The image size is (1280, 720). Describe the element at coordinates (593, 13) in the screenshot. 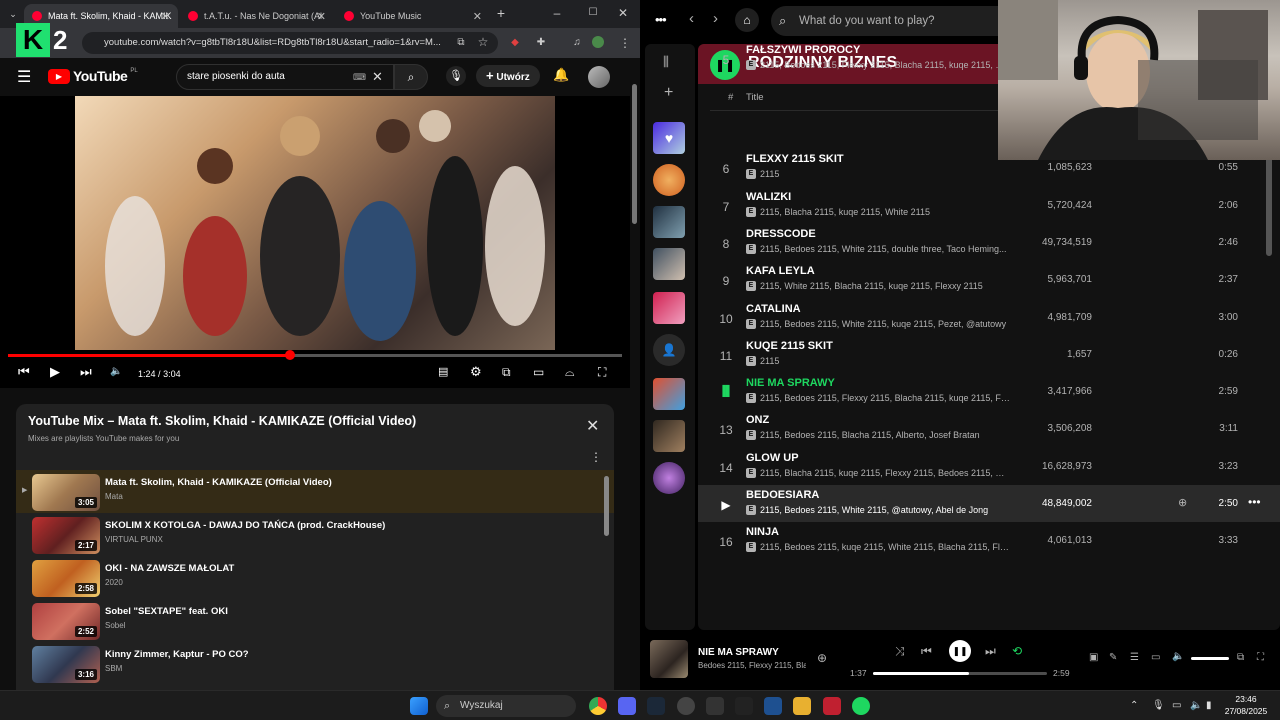

I see `maximize-icon: ☐` at that location.